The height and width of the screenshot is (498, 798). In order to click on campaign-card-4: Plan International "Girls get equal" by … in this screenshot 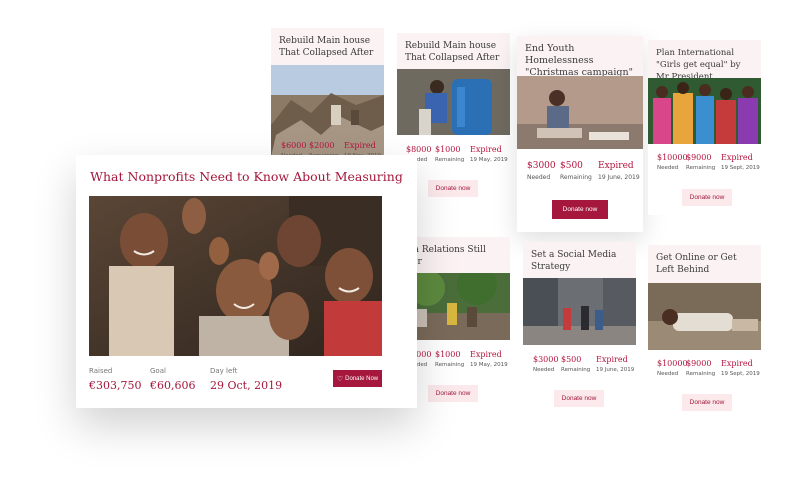, I will do `click(704, 127)`.